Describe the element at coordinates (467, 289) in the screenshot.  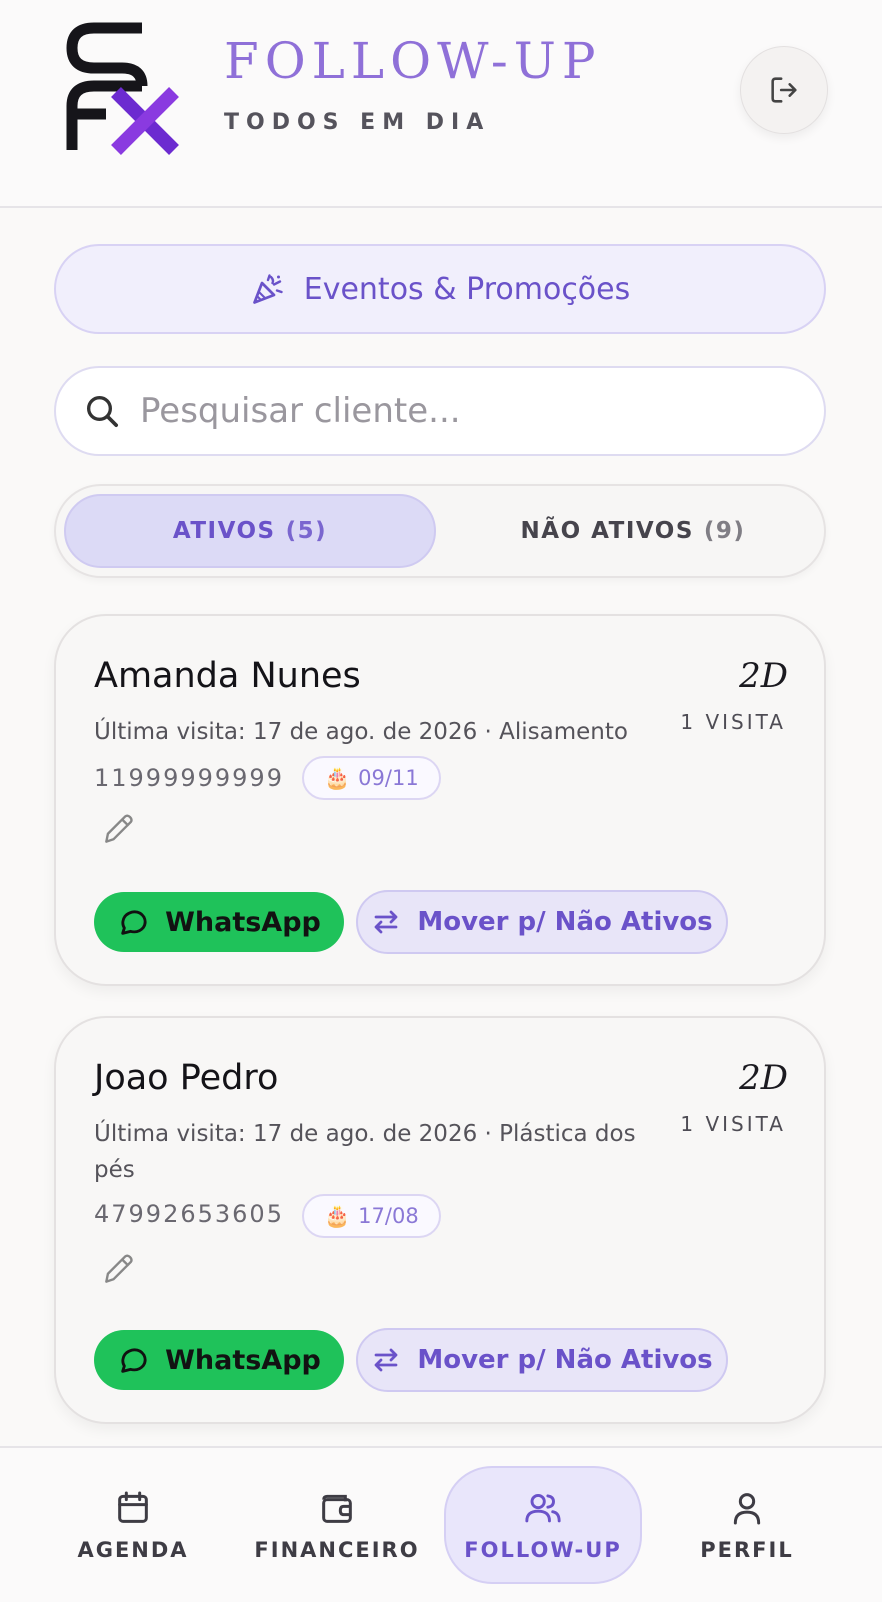
I see `events-promotions-label: Eventos & Promoções` at that location.